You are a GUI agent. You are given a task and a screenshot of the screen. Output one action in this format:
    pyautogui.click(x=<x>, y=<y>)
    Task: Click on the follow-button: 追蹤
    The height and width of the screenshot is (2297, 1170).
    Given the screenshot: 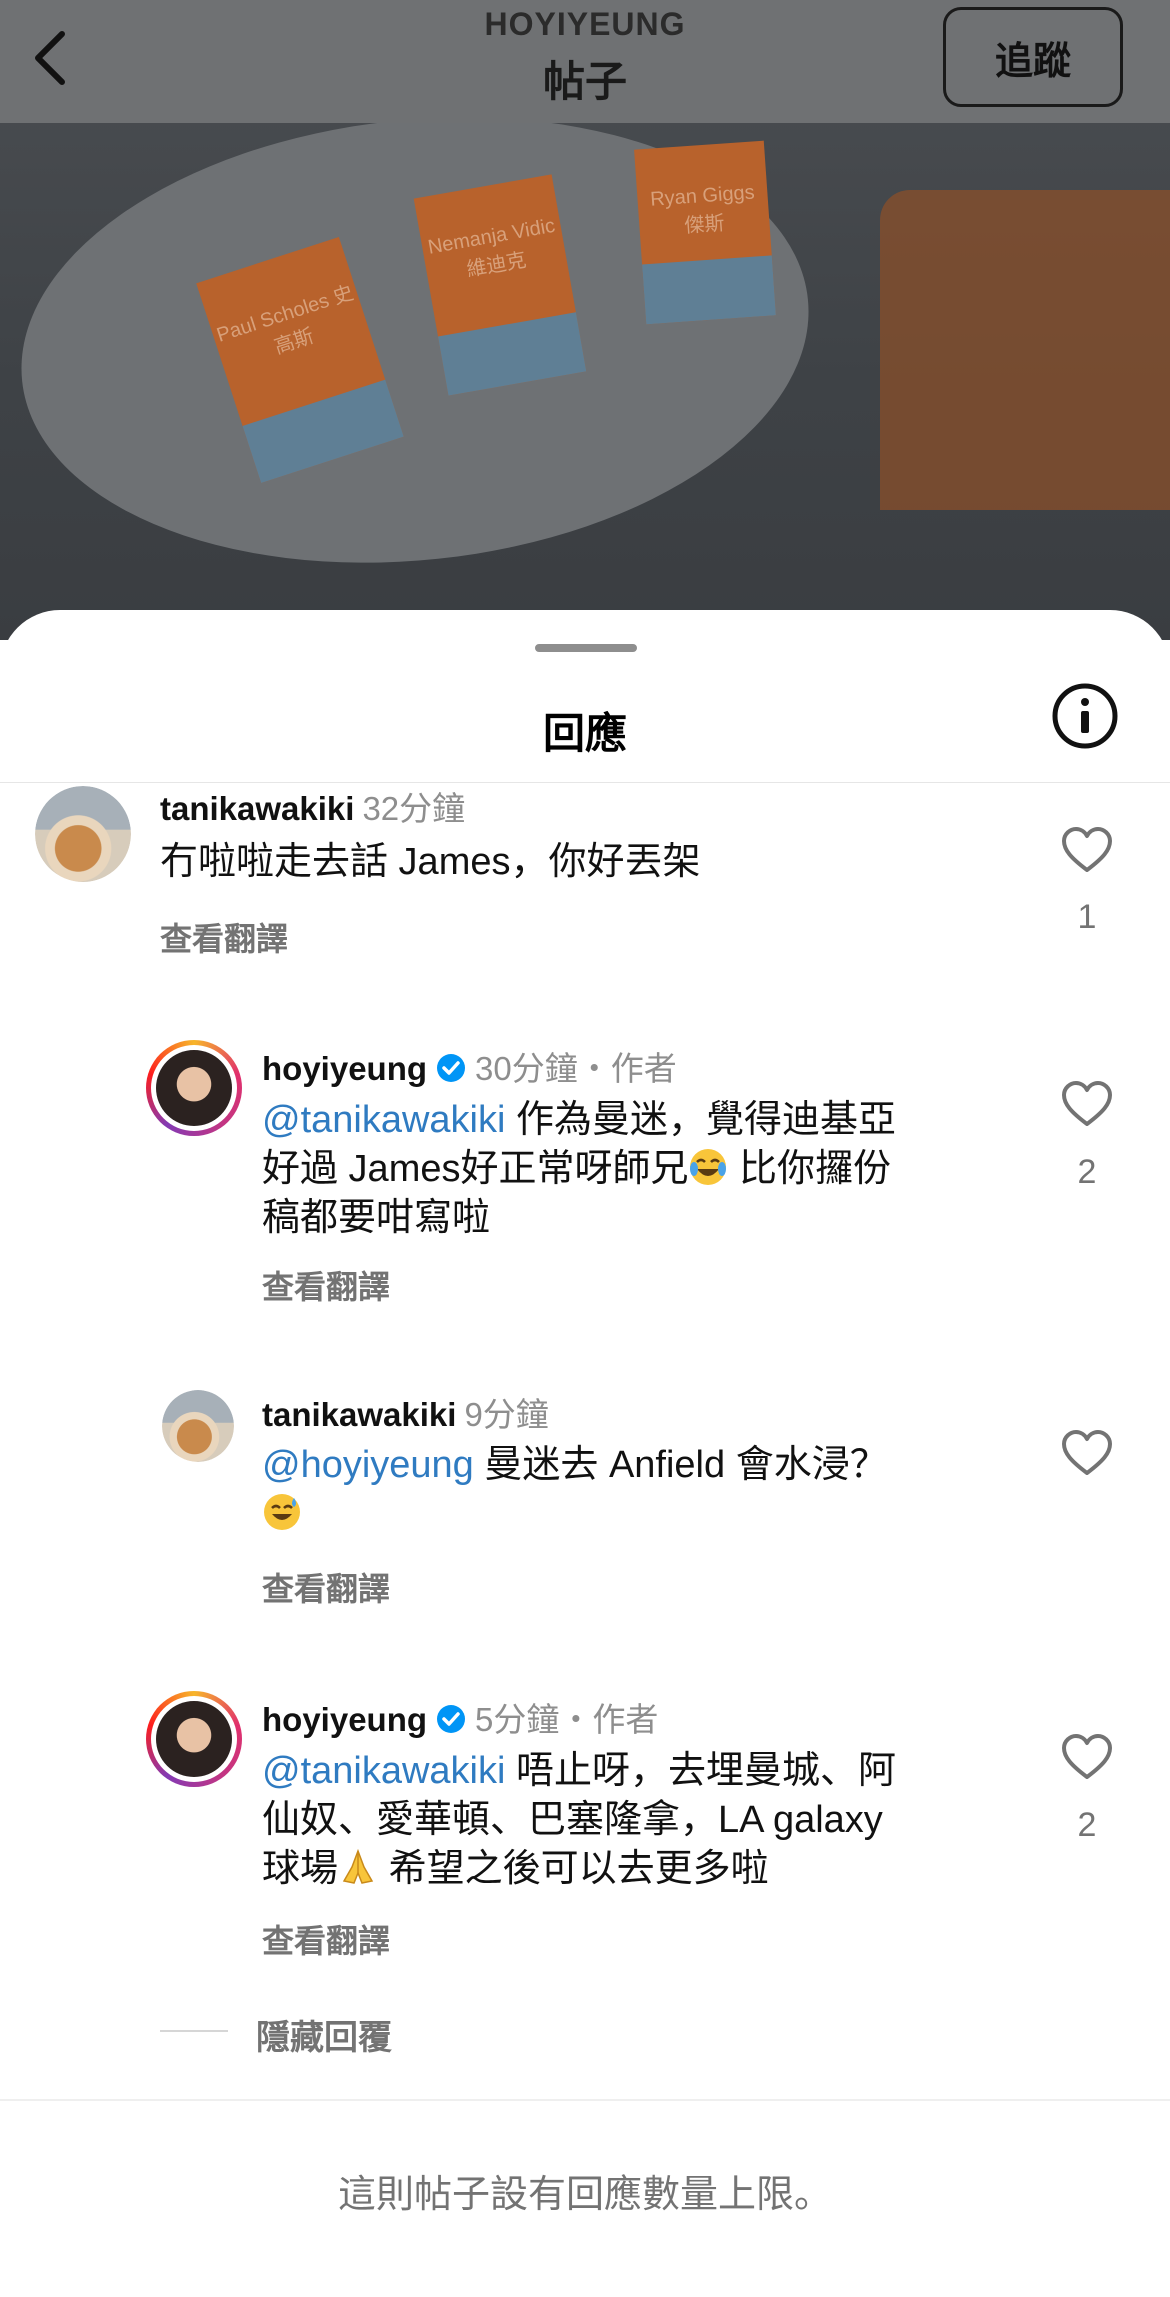 What is the action you would take?
    pyautogui.click(x=1033, y=57)
    